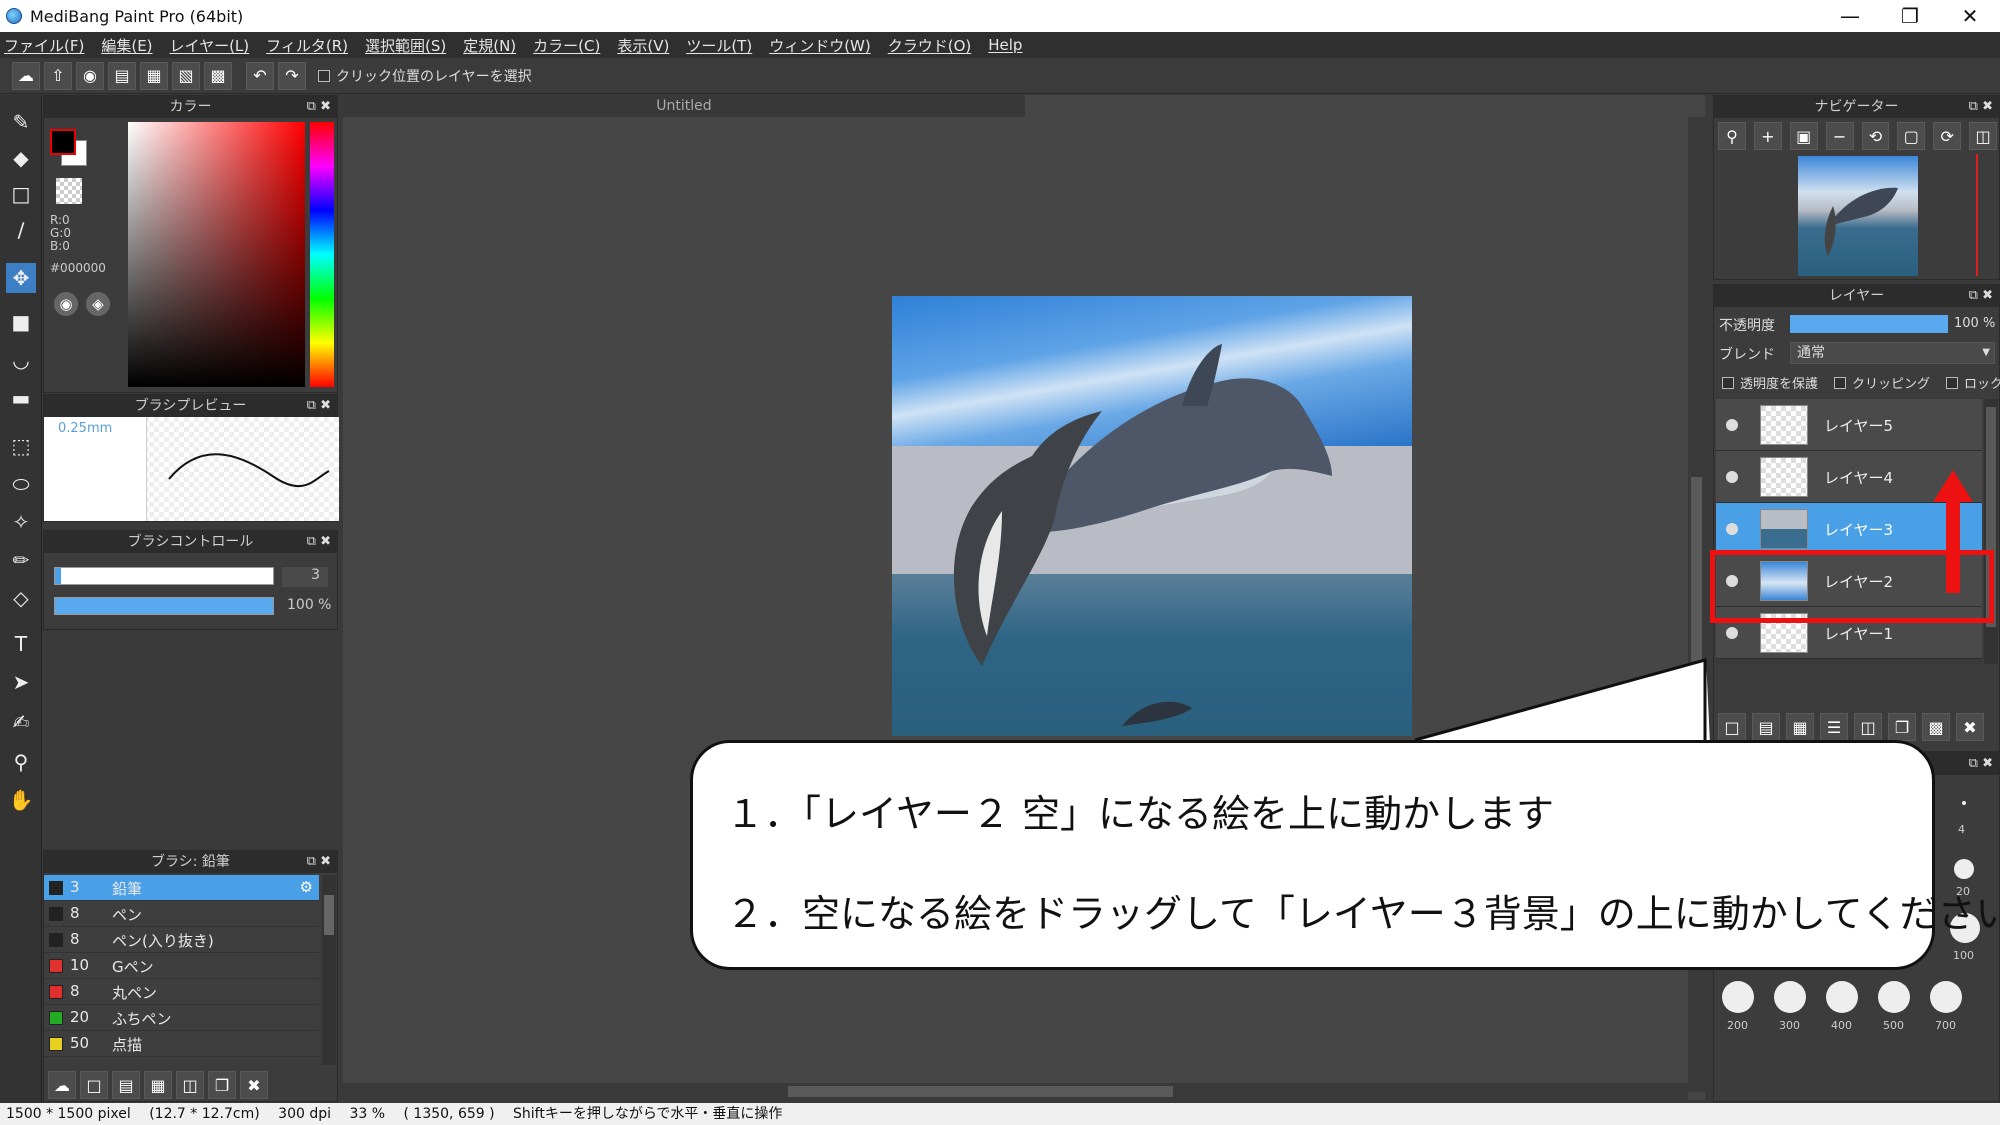  Describe the element at coordinates (26, 75) in the screenshot. I see `cloud-icon: ☁` at that location.